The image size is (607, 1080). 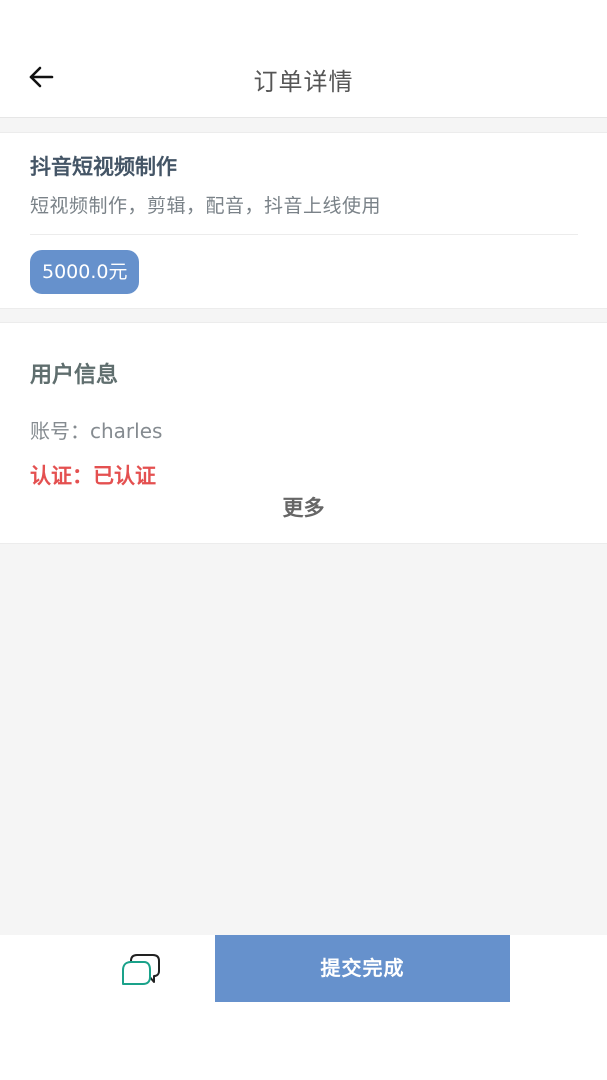 I want to click on chat-bubbles-icon, so click(x=141, y=969).